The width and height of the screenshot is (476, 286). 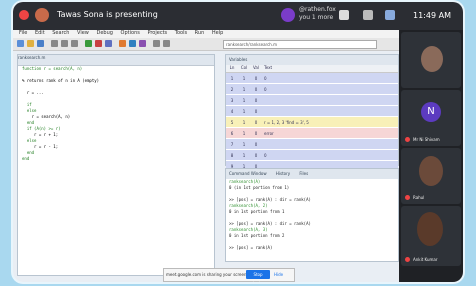 I want to click on profile-icon, so click(x=142, y=43).